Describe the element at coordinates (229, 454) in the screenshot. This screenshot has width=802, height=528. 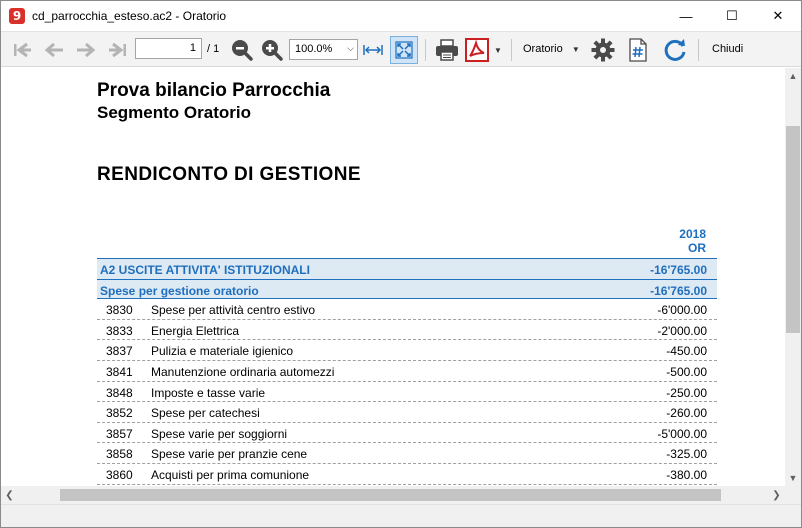
I see `account-description: Spese varie per pranzie cene` at that location.